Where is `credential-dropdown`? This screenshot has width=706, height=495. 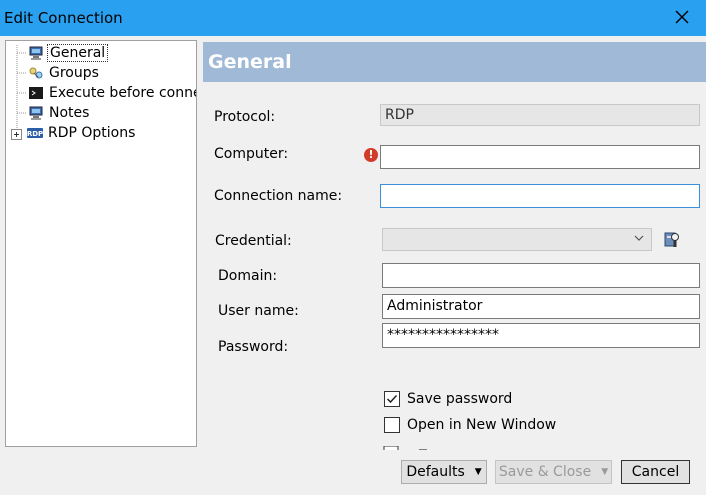 credential-dropdown is located at coordinates (517, 239).